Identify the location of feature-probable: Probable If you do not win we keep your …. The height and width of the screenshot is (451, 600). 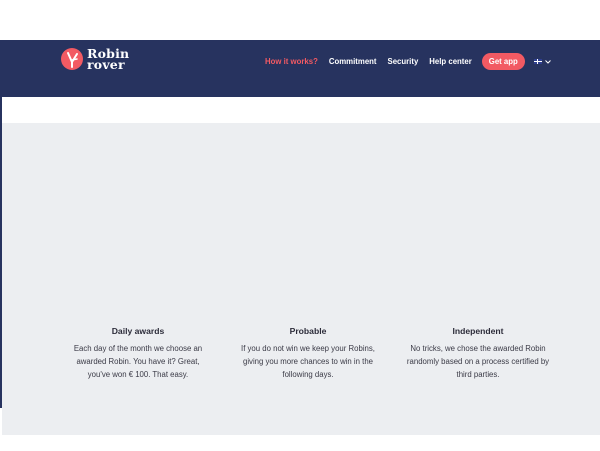
(308, 353).